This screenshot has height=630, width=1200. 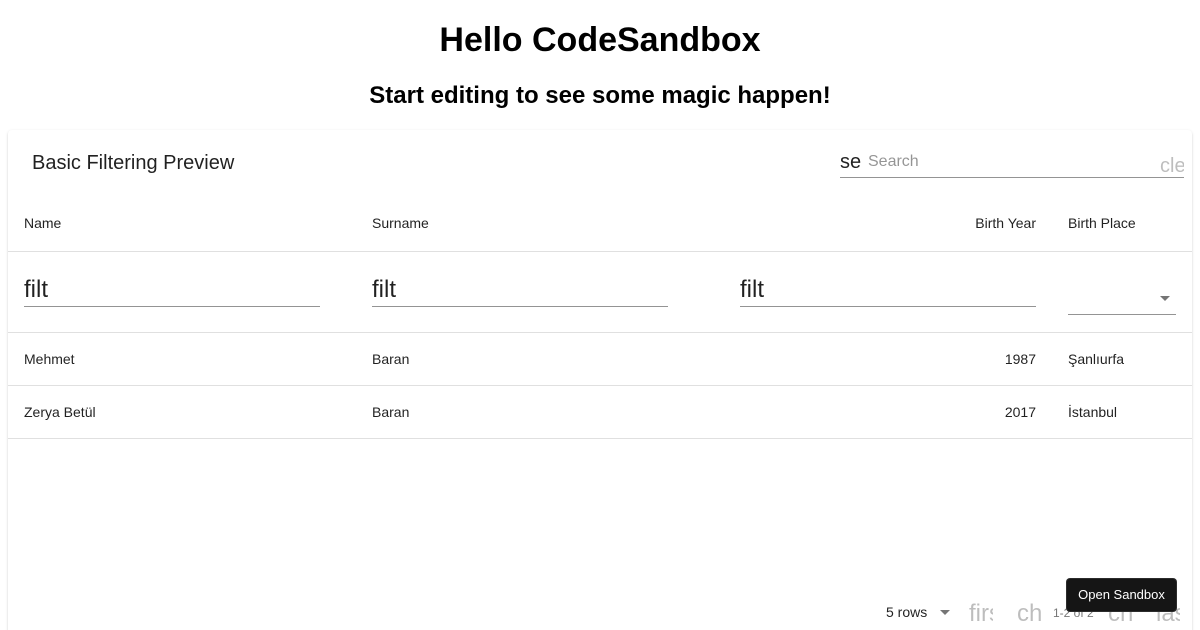 What do you see at coordinates (1102, 223) in the screenshot?
I see `column-header-birth-place: Birth Place` at bounding box center [1102, 223].